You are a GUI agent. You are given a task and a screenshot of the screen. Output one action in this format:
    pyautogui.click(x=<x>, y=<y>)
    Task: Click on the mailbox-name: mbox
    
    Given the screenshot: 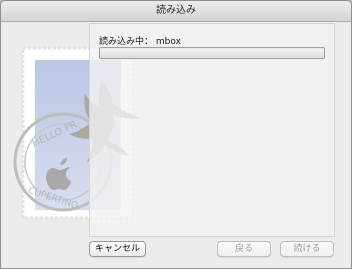 What is the action you would take?
    pyautogui.click(x=168, y=42)
    